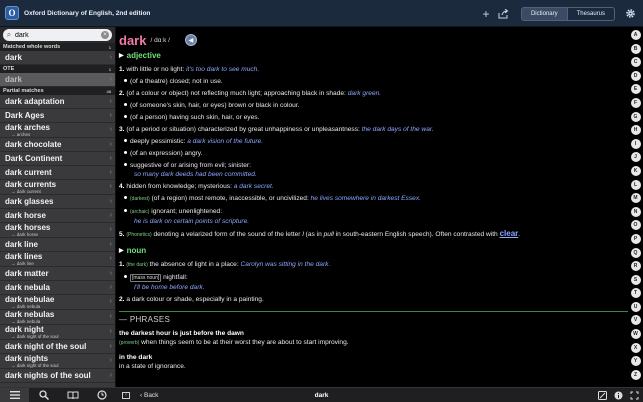 This screenshot has width=643, height=402. Describe the element at coordinates (14, 394) in the screenshot. I see `tab-list` at that location.